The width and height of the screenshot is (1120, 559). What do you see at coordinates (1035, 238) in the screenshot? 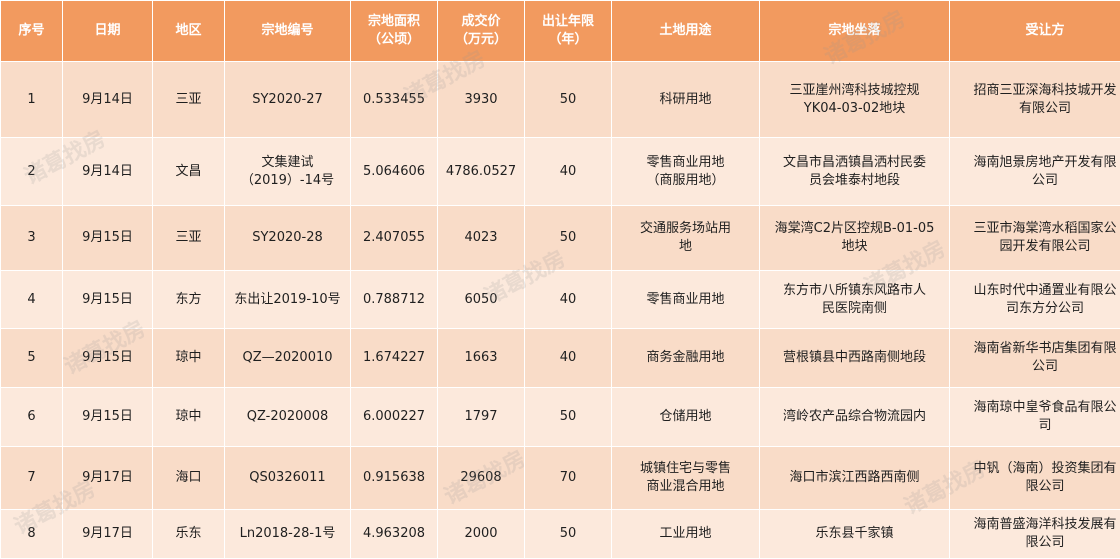
I see `row-buyer: 三亚市海棠湾水稻国家公 园开发有限公司` at bounding box center [1035, 238].